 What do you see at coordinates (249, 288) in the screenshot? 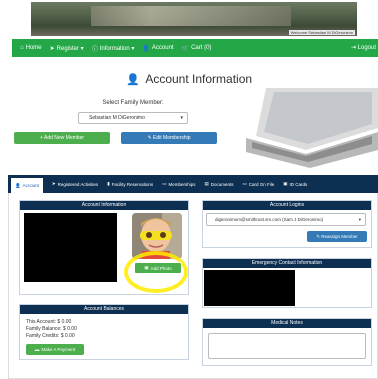
I see `redacted-emergency-contact` at bounding box center [249, 288].